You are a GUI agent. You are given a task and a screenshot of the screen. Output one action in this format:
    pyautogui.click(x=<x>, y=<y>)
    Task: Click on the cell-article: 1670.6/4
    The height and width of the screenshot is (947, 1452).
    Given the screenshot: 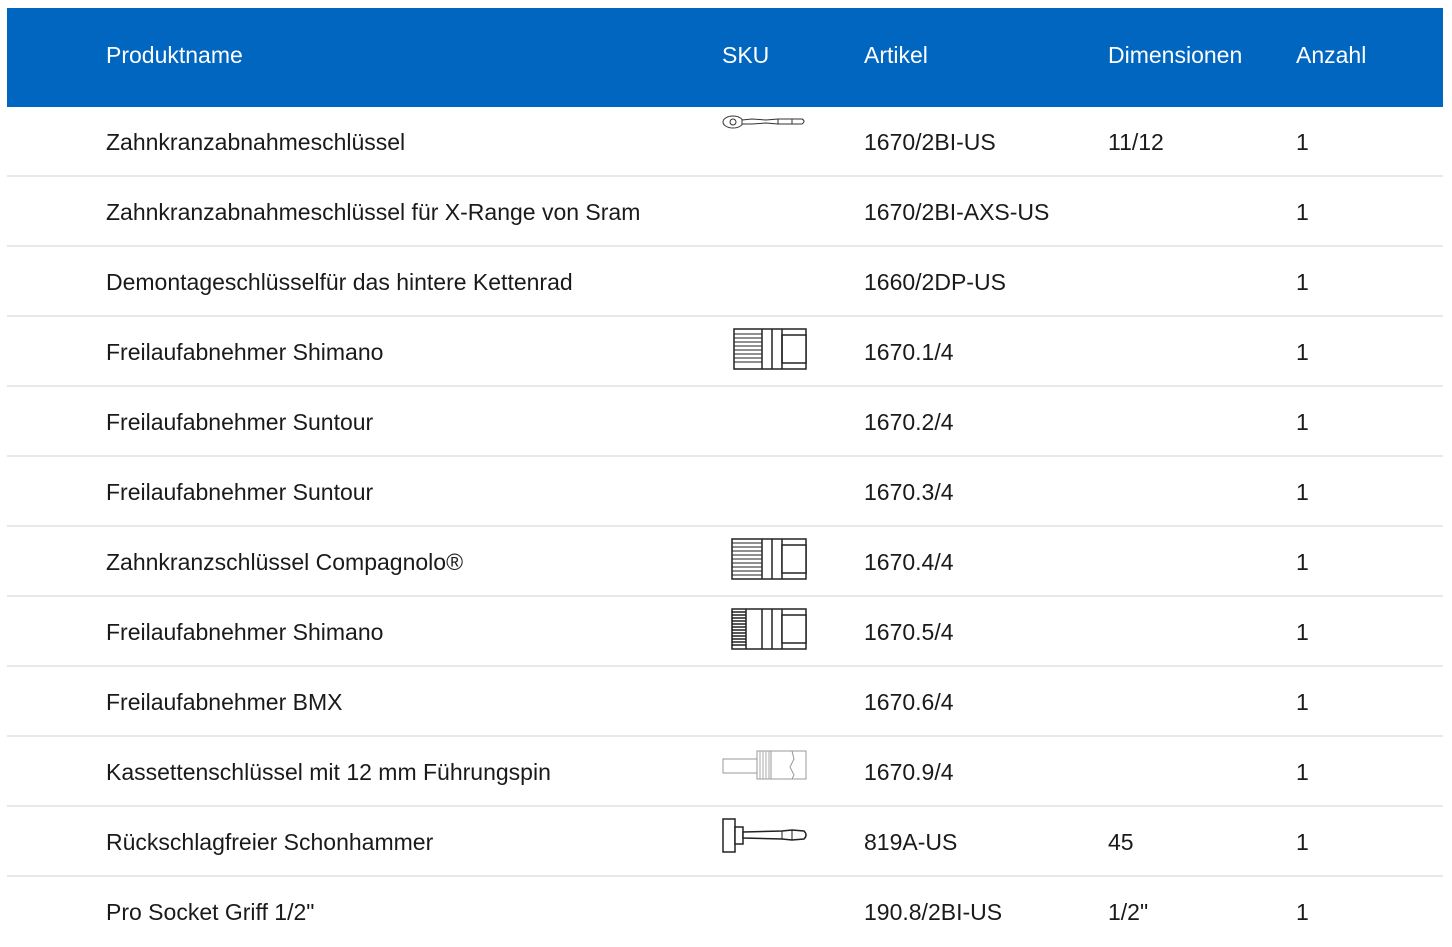 What is the action you would take?
    pyautogui.click(x=909, y=702)
    